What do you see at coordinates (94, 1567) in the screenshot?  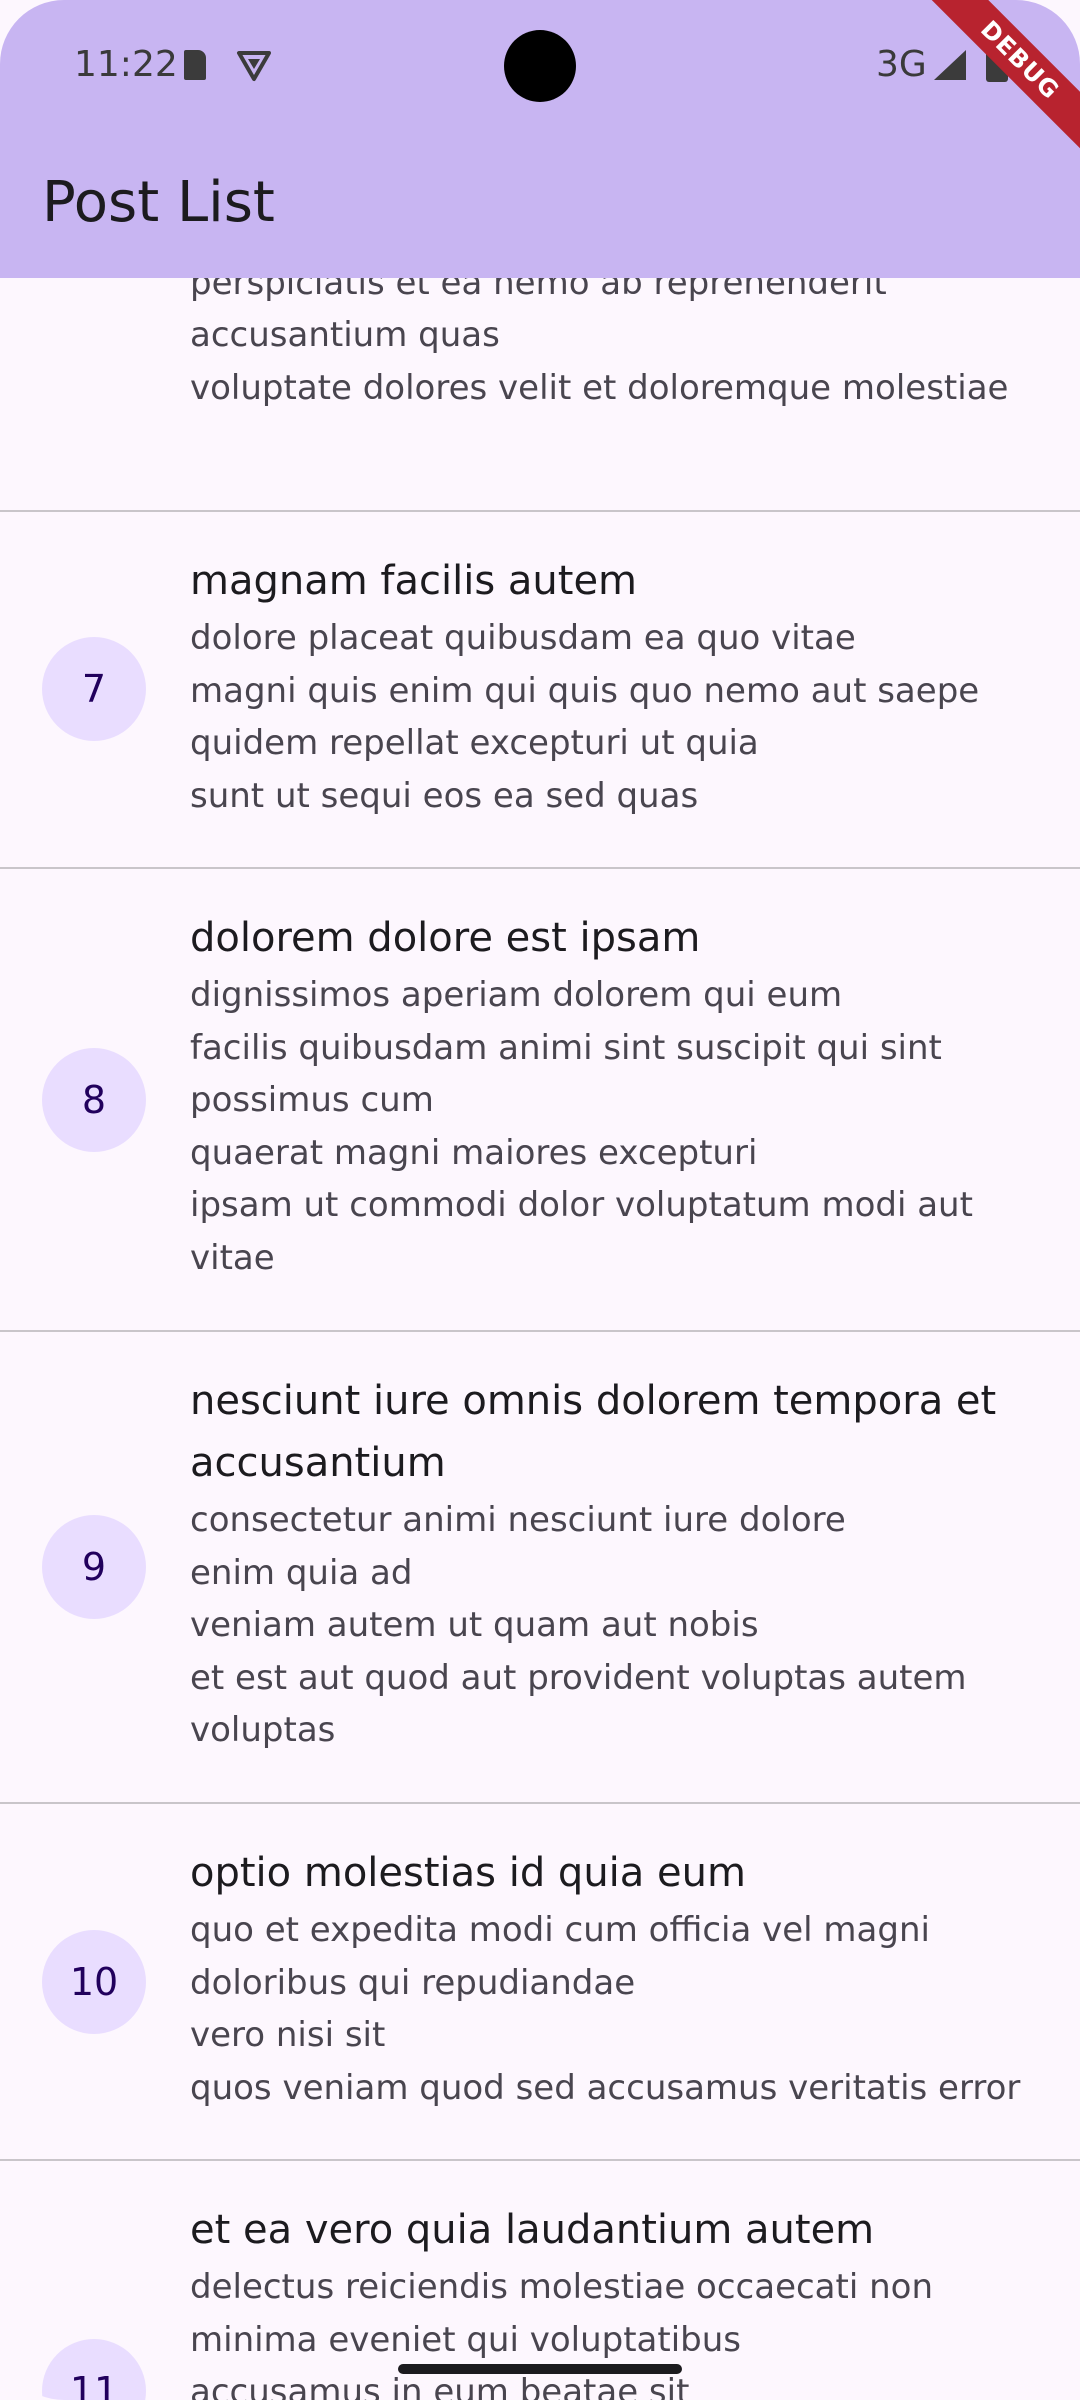 I see `post-id-avatar: 9` at bounding box center [94, 1567].